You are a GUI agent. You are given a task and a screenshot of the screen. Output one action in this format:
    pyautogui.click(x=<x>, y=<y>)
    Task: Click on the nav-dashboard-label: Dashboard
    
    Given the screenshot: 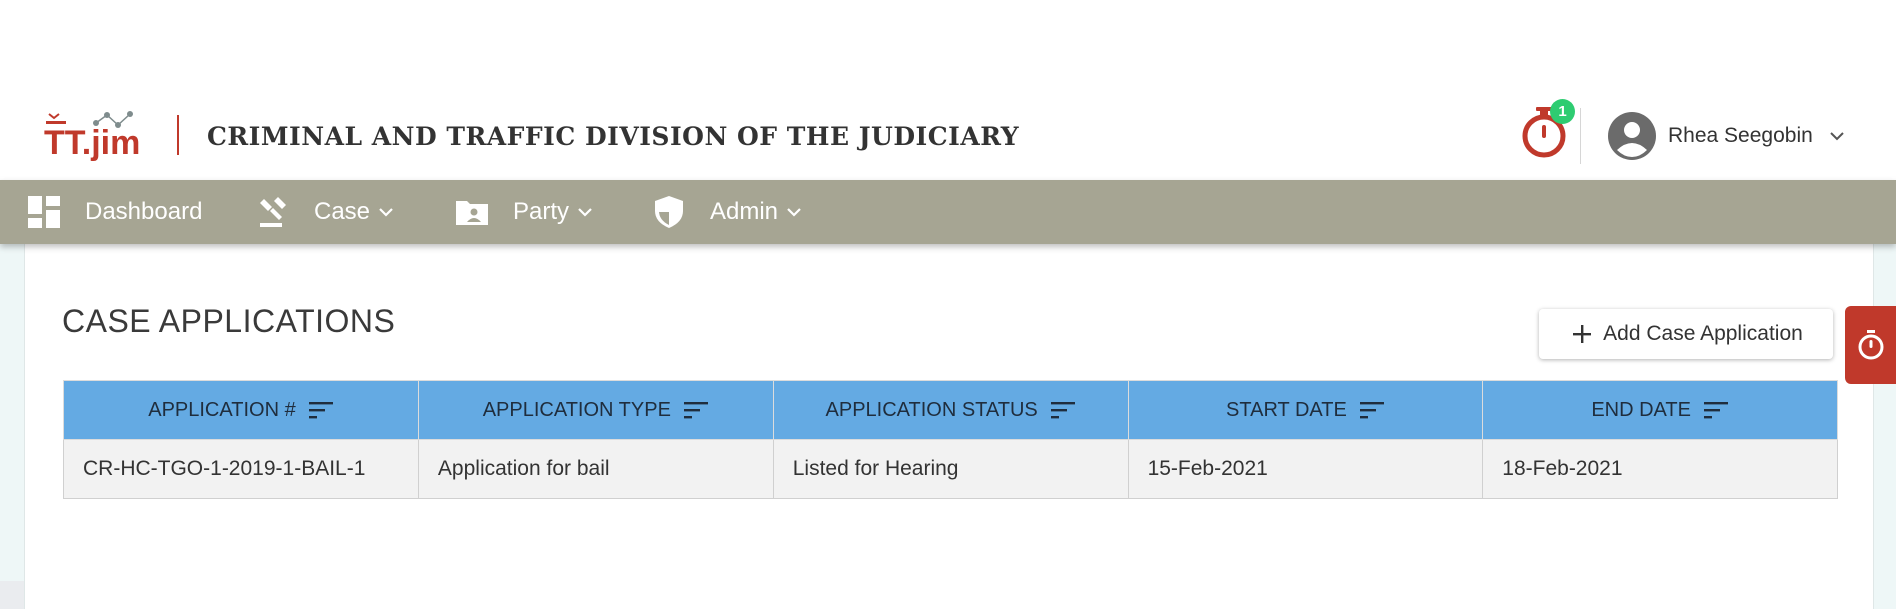 What is the action you would take?
    pyautogui.click(x=144, y=211)
    